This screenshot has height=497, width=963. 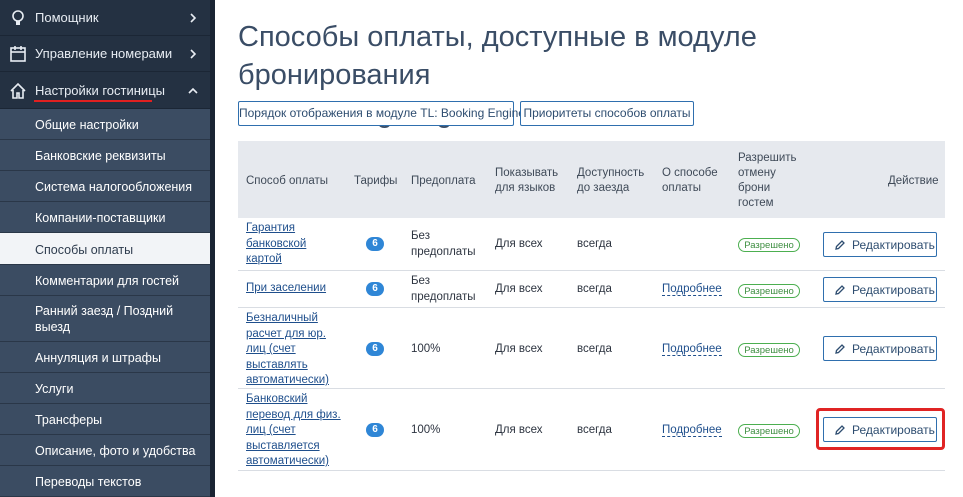 What do you see at coordinates (767, 180) in the screenshot?
I see `column-header-allow-cancel: Разрешить отмену брони гостем` at bounding box center [767, 180].